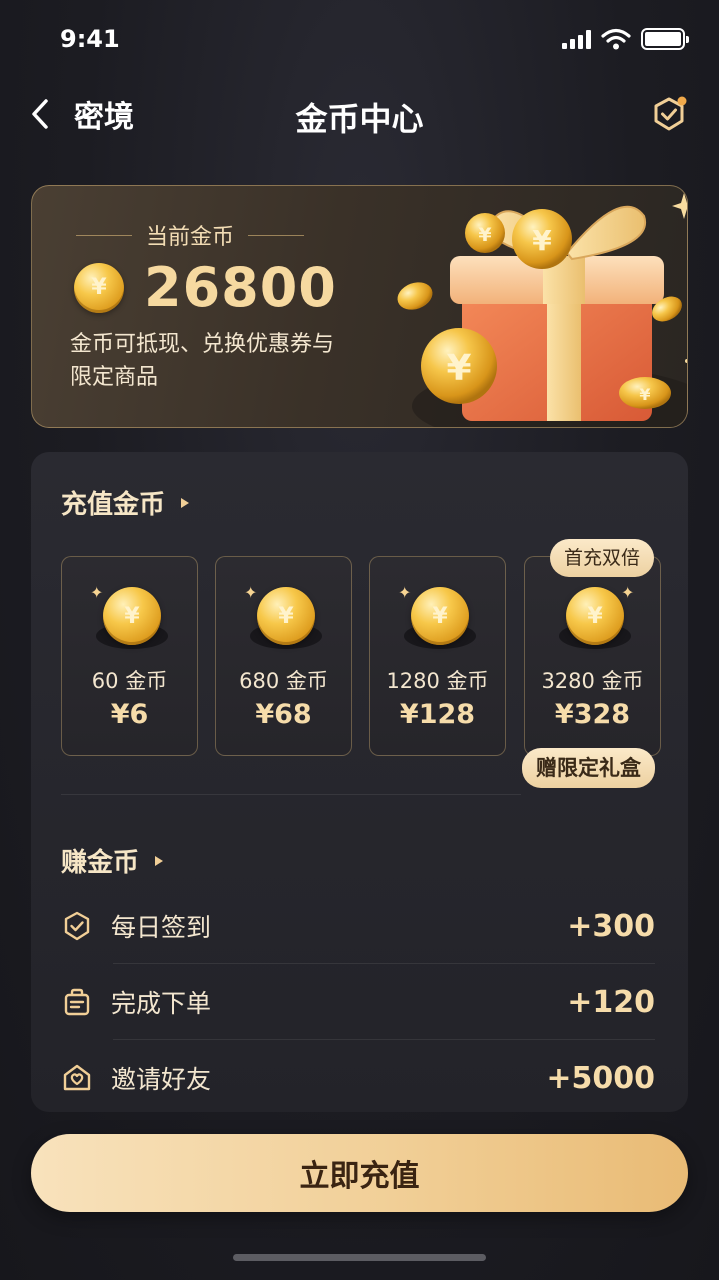  I want to click on balance-description: 金币可抵现、兑换优惠券与限定商品, so click(202, 361).